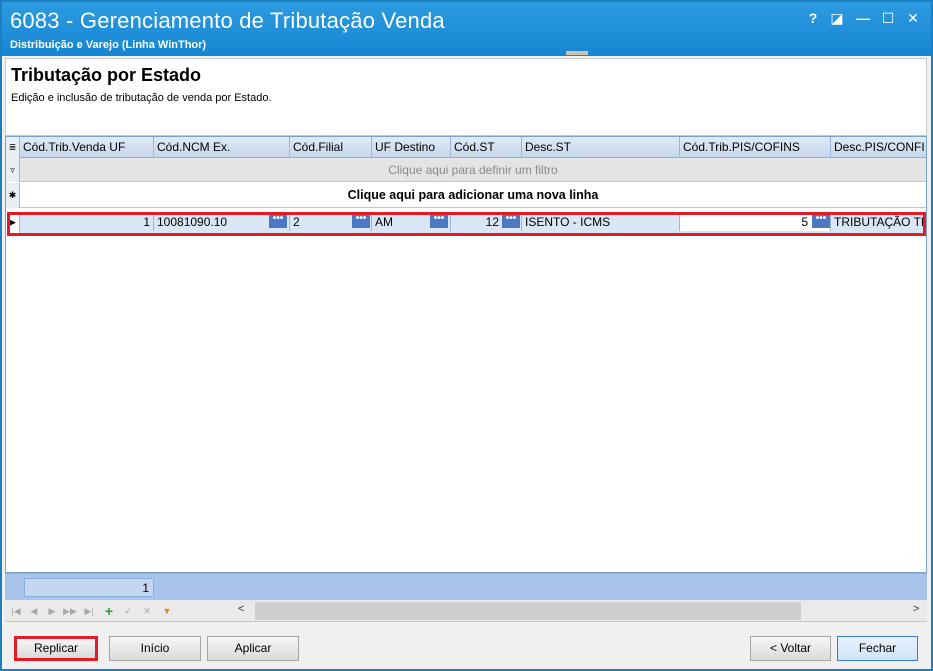  I want to click on scroll-right-button: >, so click(916, 609).